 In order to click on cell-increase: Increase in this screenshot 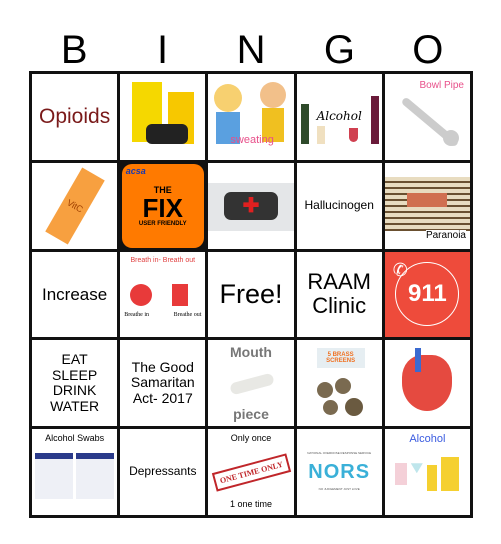, I will do `click(75, 294)`.